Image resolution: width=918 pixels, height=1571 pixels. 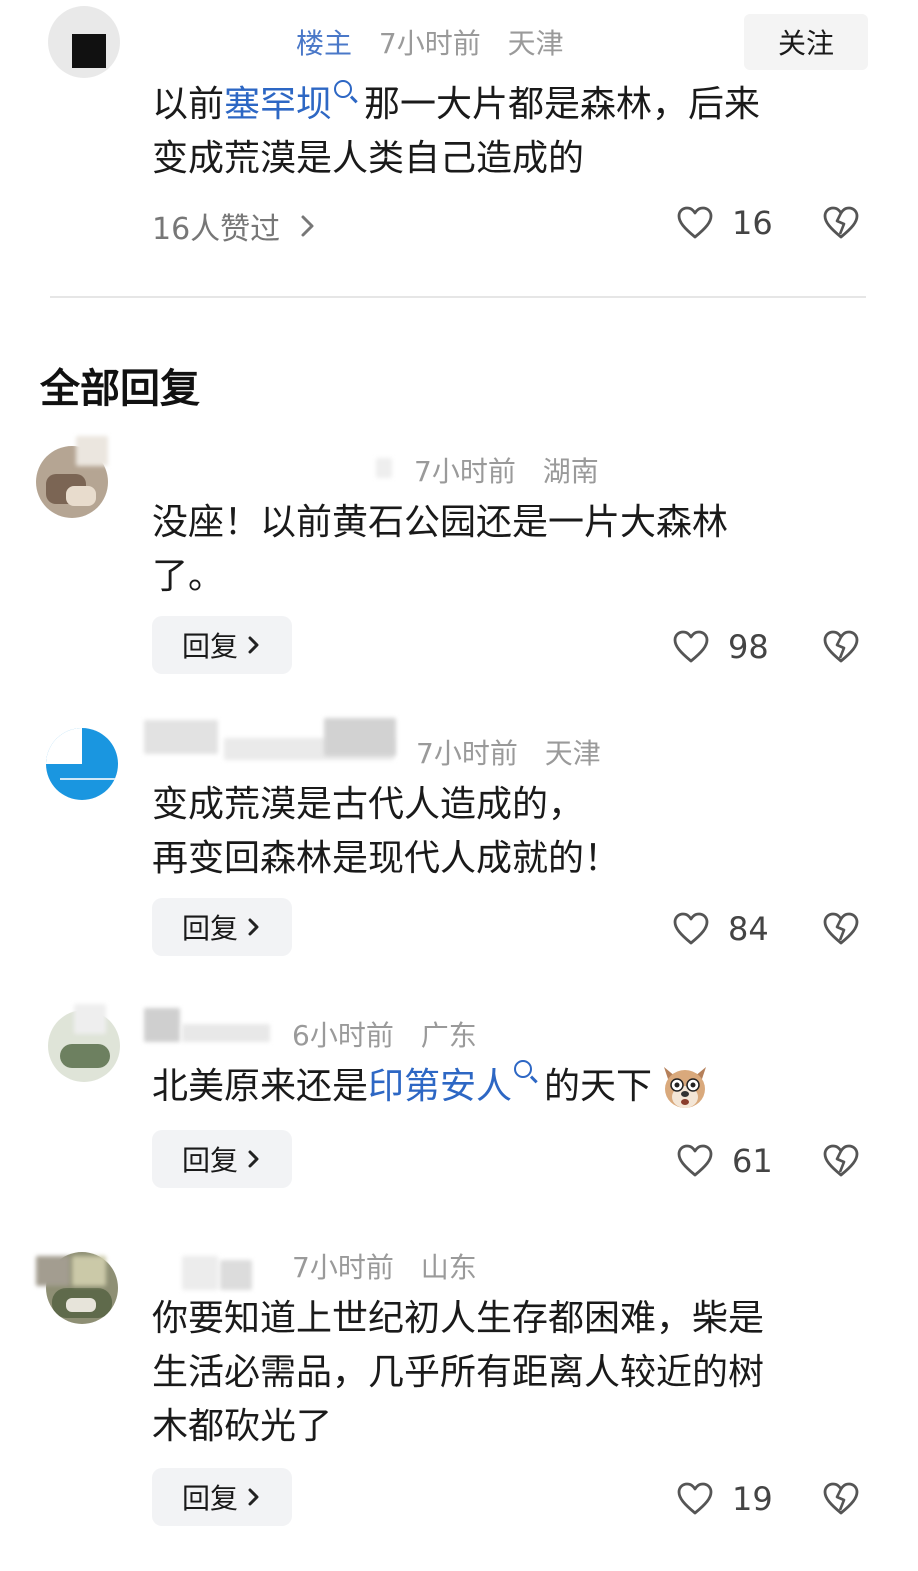 I want to click on like-count: 19, so click(x=752, y=1499).